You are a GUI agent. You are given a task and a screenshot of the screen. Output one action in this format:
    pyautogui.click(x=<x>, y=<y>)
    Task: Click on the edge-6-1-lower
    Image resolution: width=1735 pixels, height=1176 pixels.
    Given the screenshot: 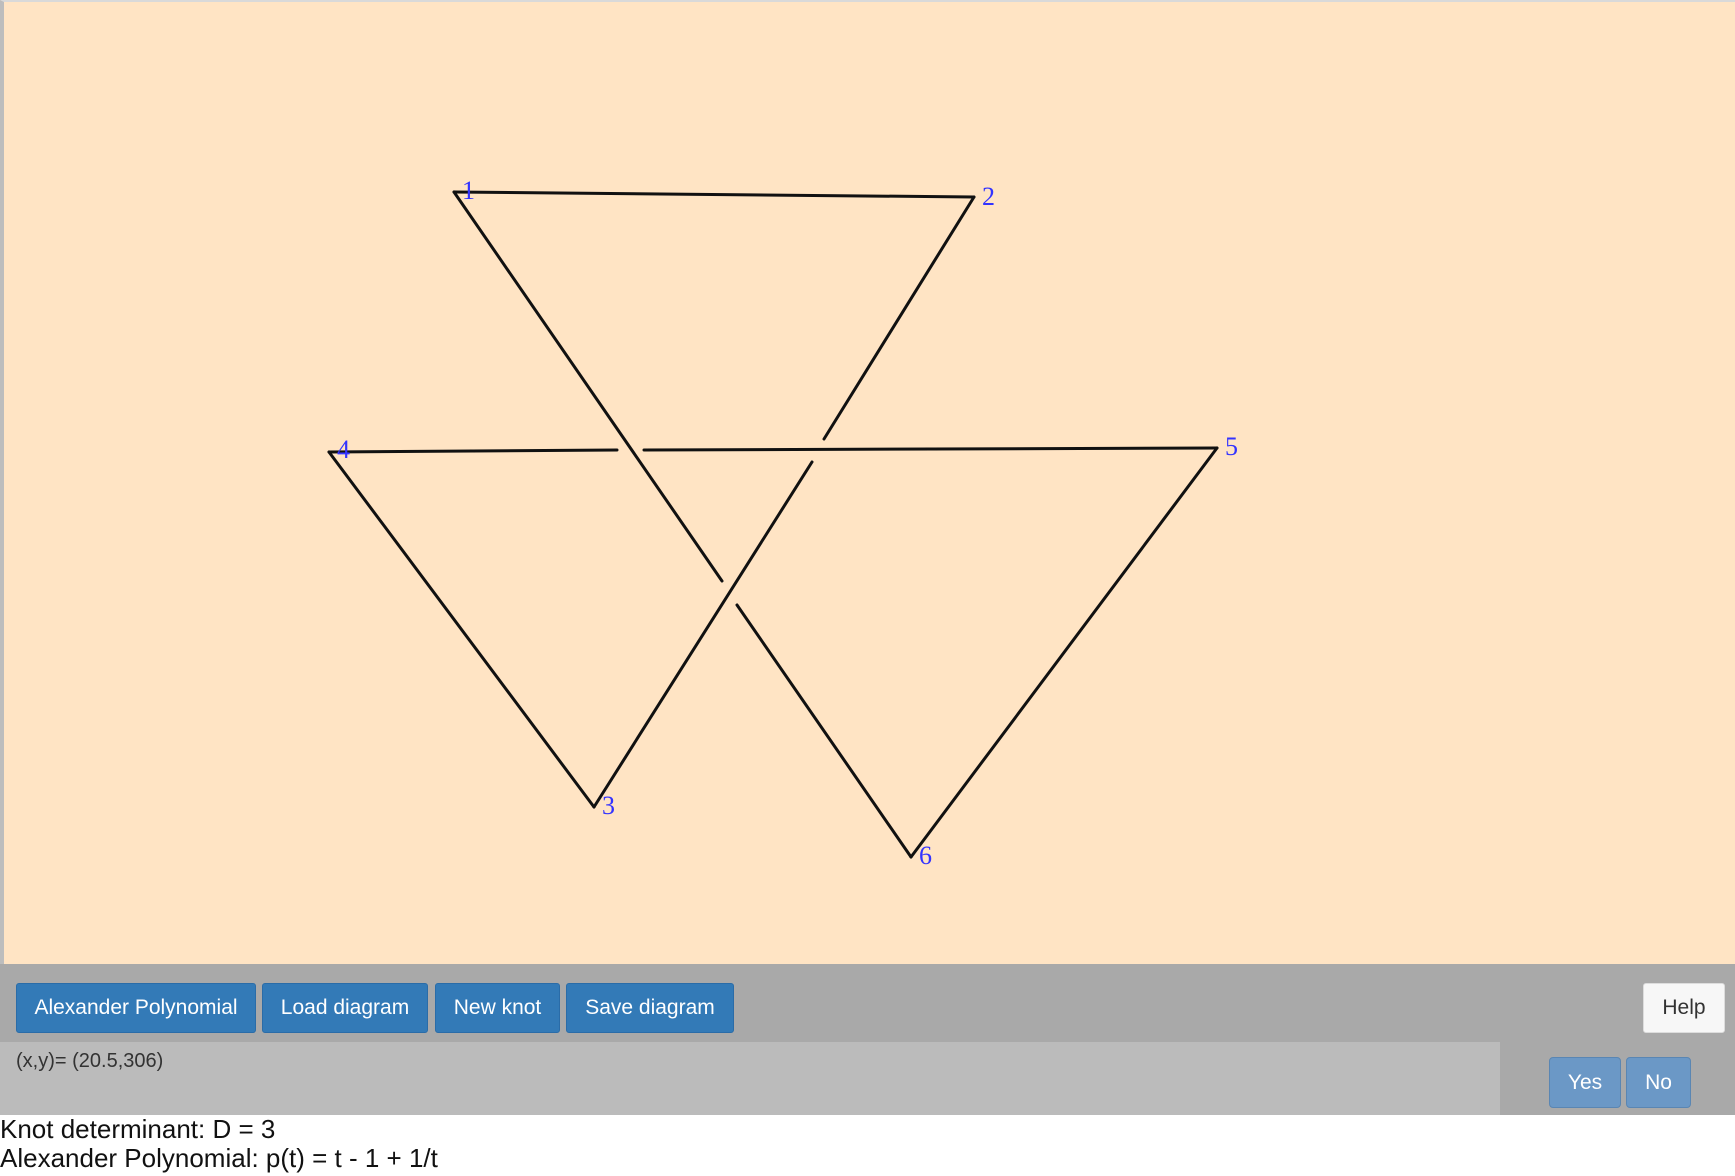 What is the action you would take?
    pyautogui.click(x=824, y=731)
    